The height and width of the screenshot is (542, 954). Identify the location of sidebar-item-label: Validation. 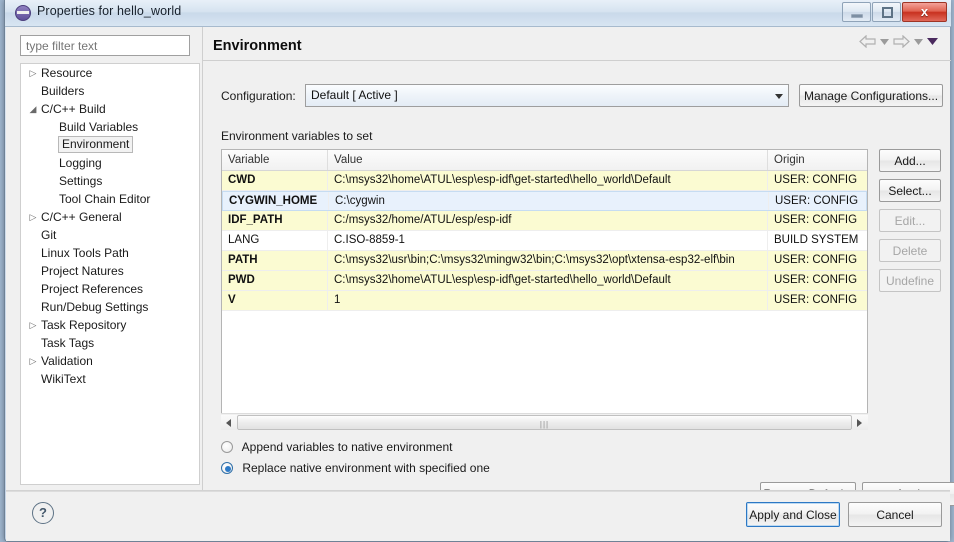
(67, 361).